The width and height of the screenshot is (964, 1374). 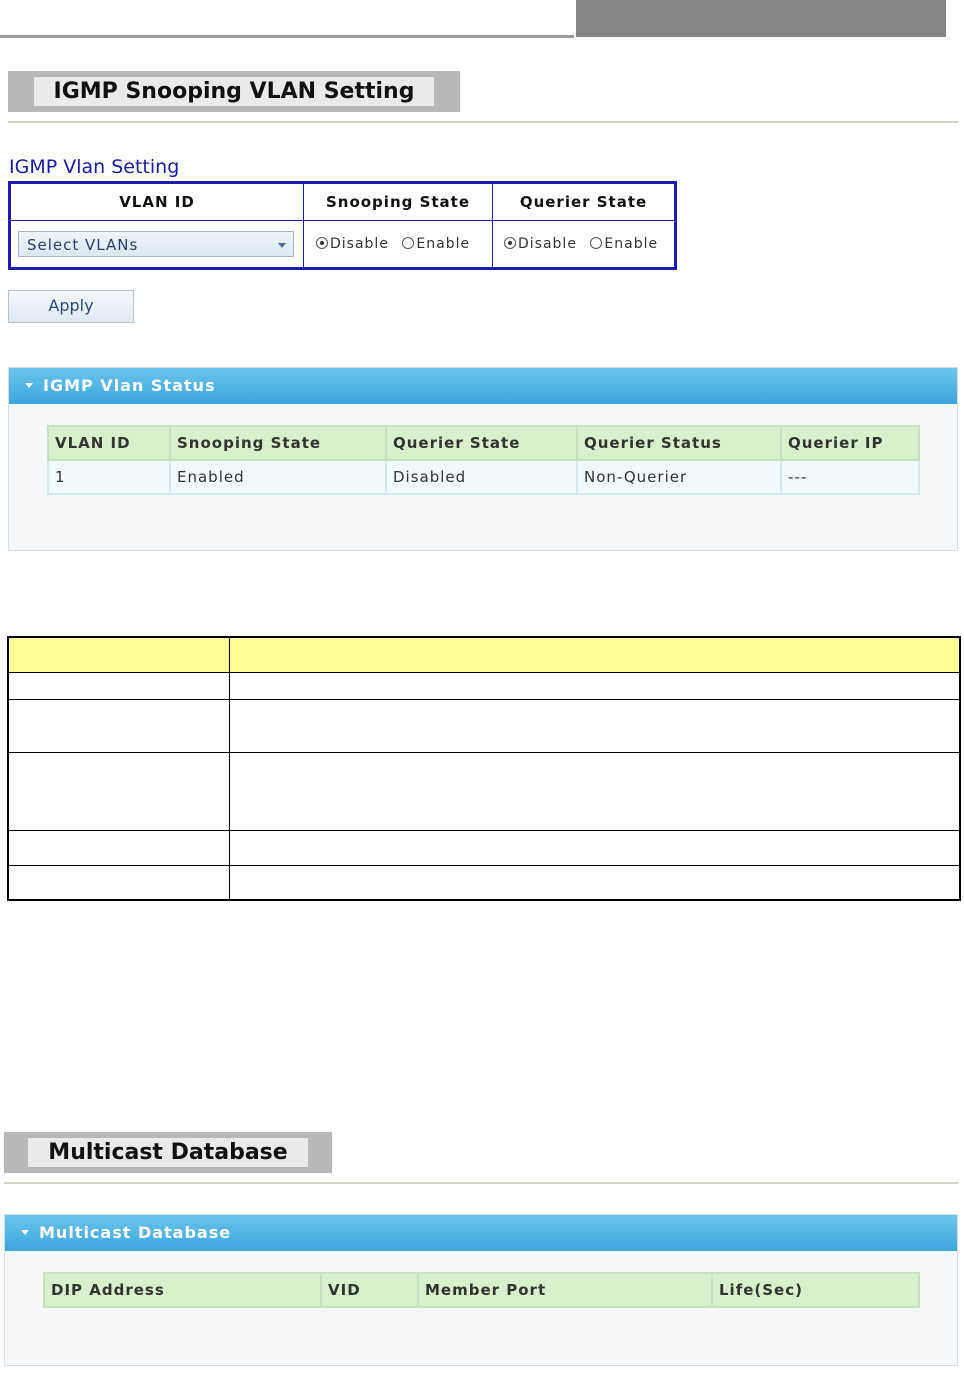 I want to click on col-querier-status: Querier Status, so click(x=679, y=443).